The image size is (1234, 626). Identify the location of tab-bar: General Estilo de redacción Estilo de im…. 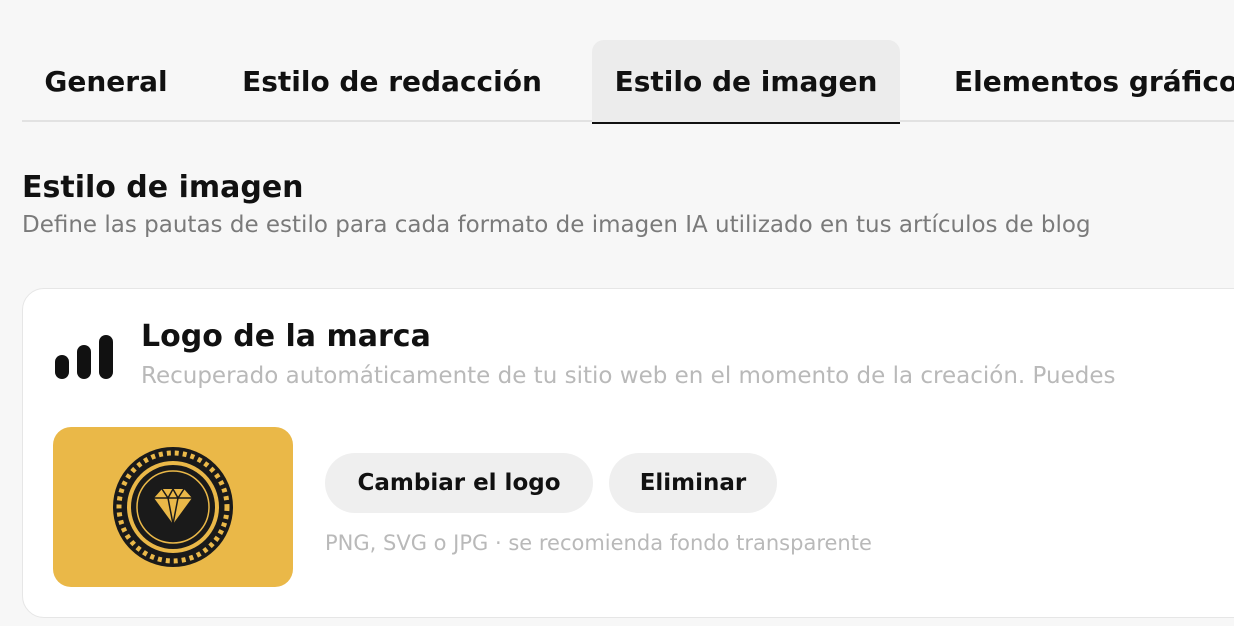
(628, 82).